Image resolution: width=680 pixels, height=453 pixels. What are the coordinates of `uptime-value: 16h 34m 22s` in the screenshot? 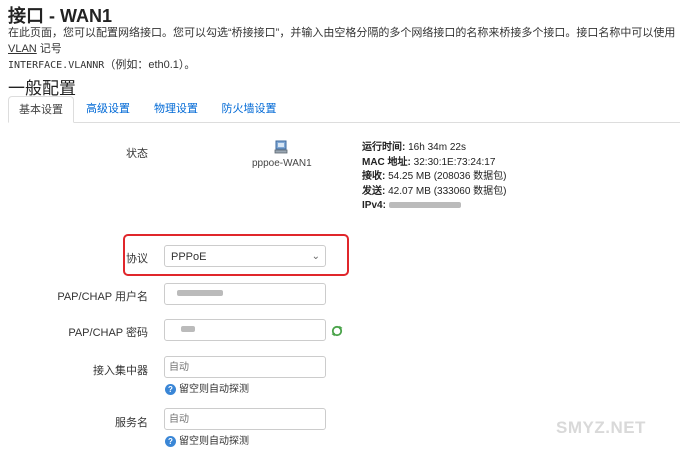 It's located at (437, 147).